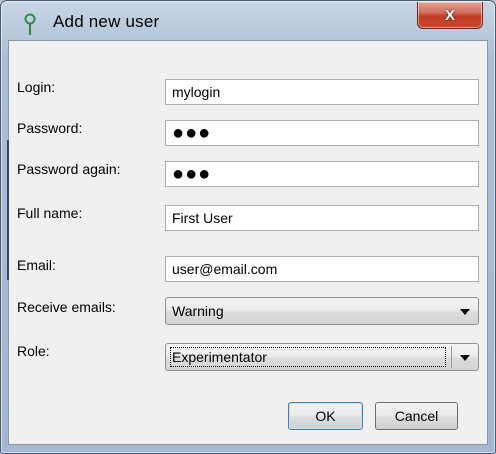 The height and width of the screenshot is (454, 496). Describe the element at coordinates (322, 133) in the screenshot. I see `password-field: ●●●` at that location.